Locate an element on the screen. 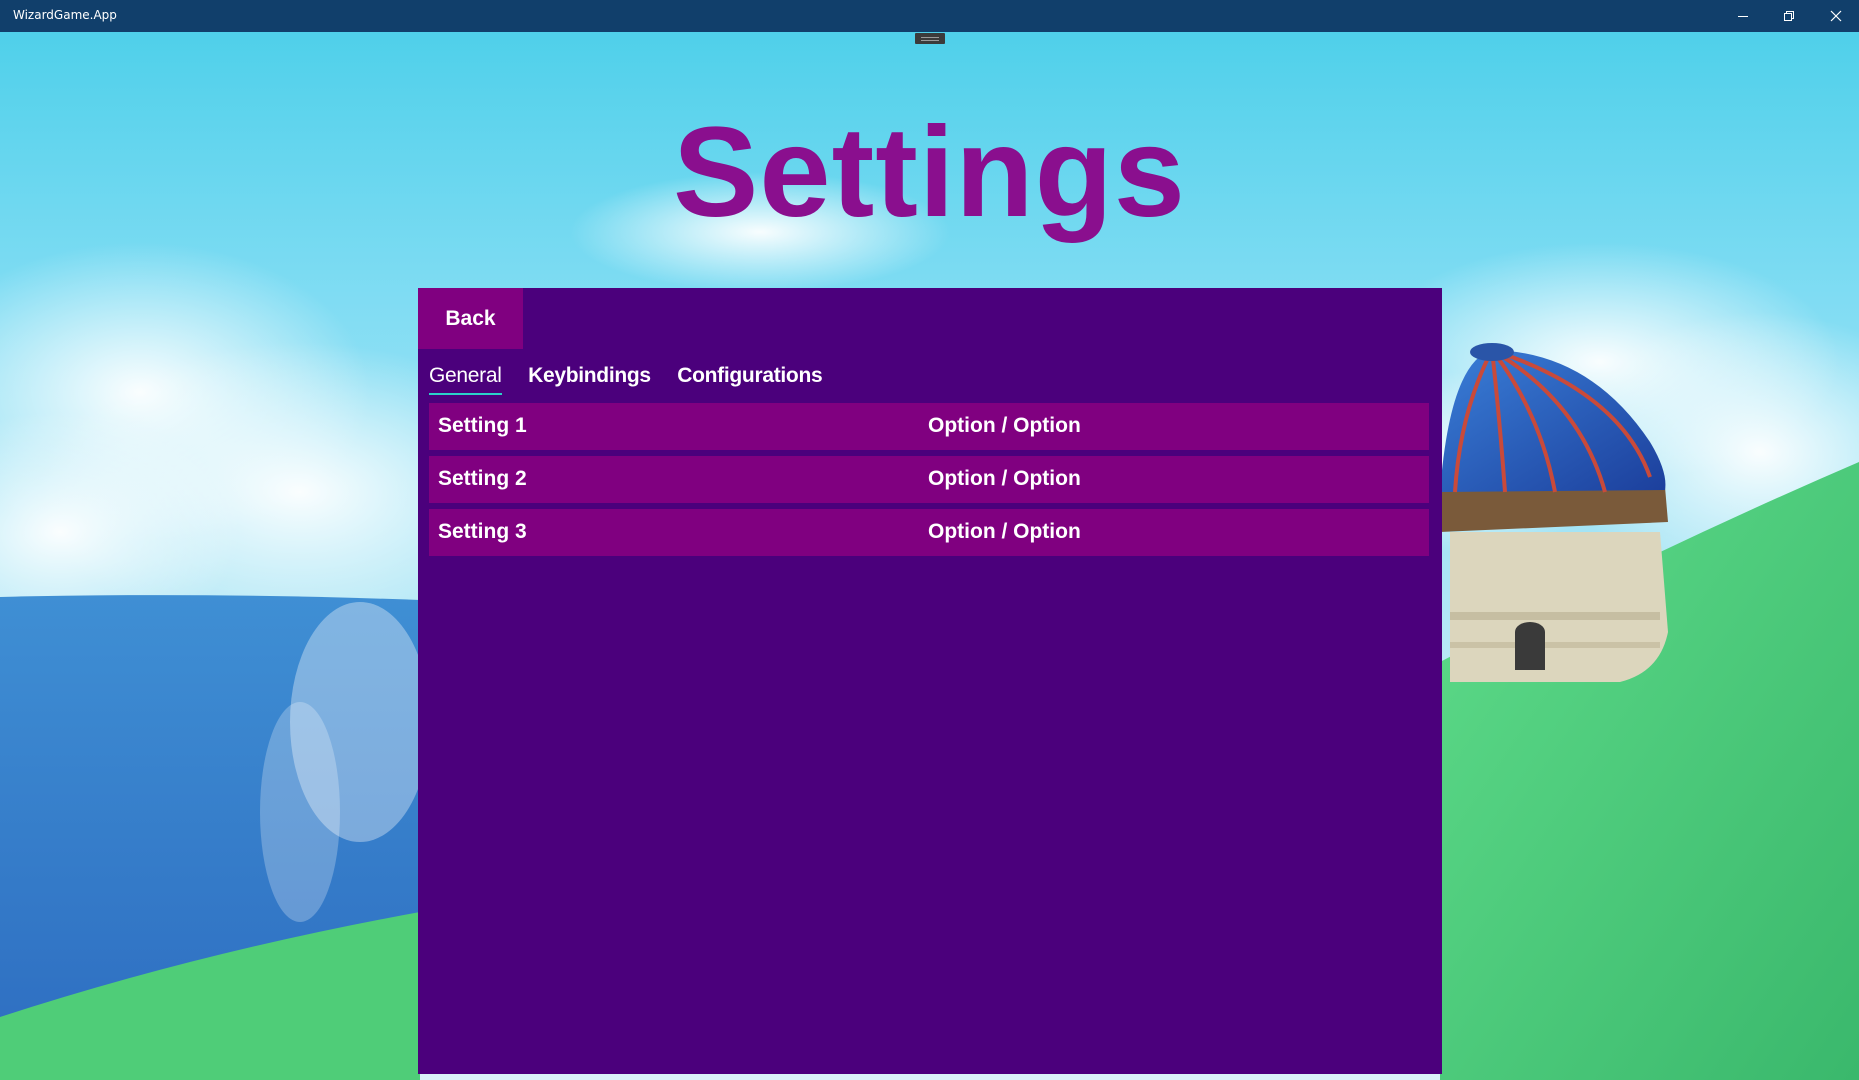 This screenshot has height=1080, width=1859. restore-button is located at coordinates (1789, 16).